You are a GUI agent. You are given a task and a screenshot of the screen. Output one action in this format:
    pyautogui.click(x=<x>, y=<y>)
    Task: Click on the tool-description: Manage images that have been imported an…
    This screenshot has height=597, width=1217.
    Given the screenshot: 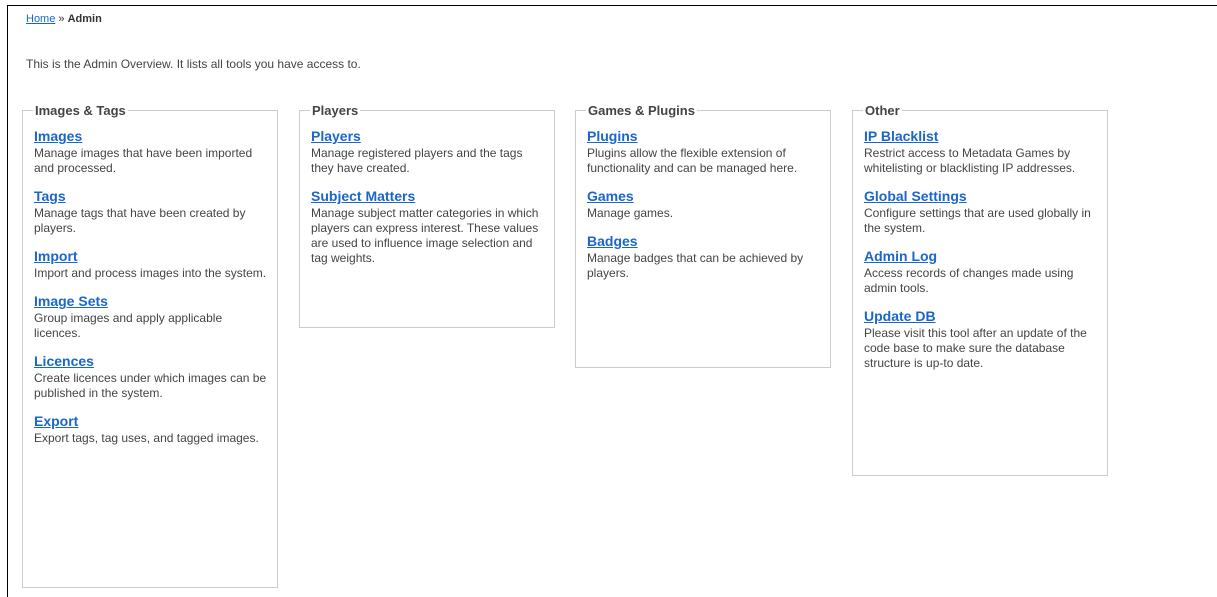 What is the action you would take?
    pyautogui.click(x=143, y=160)
    